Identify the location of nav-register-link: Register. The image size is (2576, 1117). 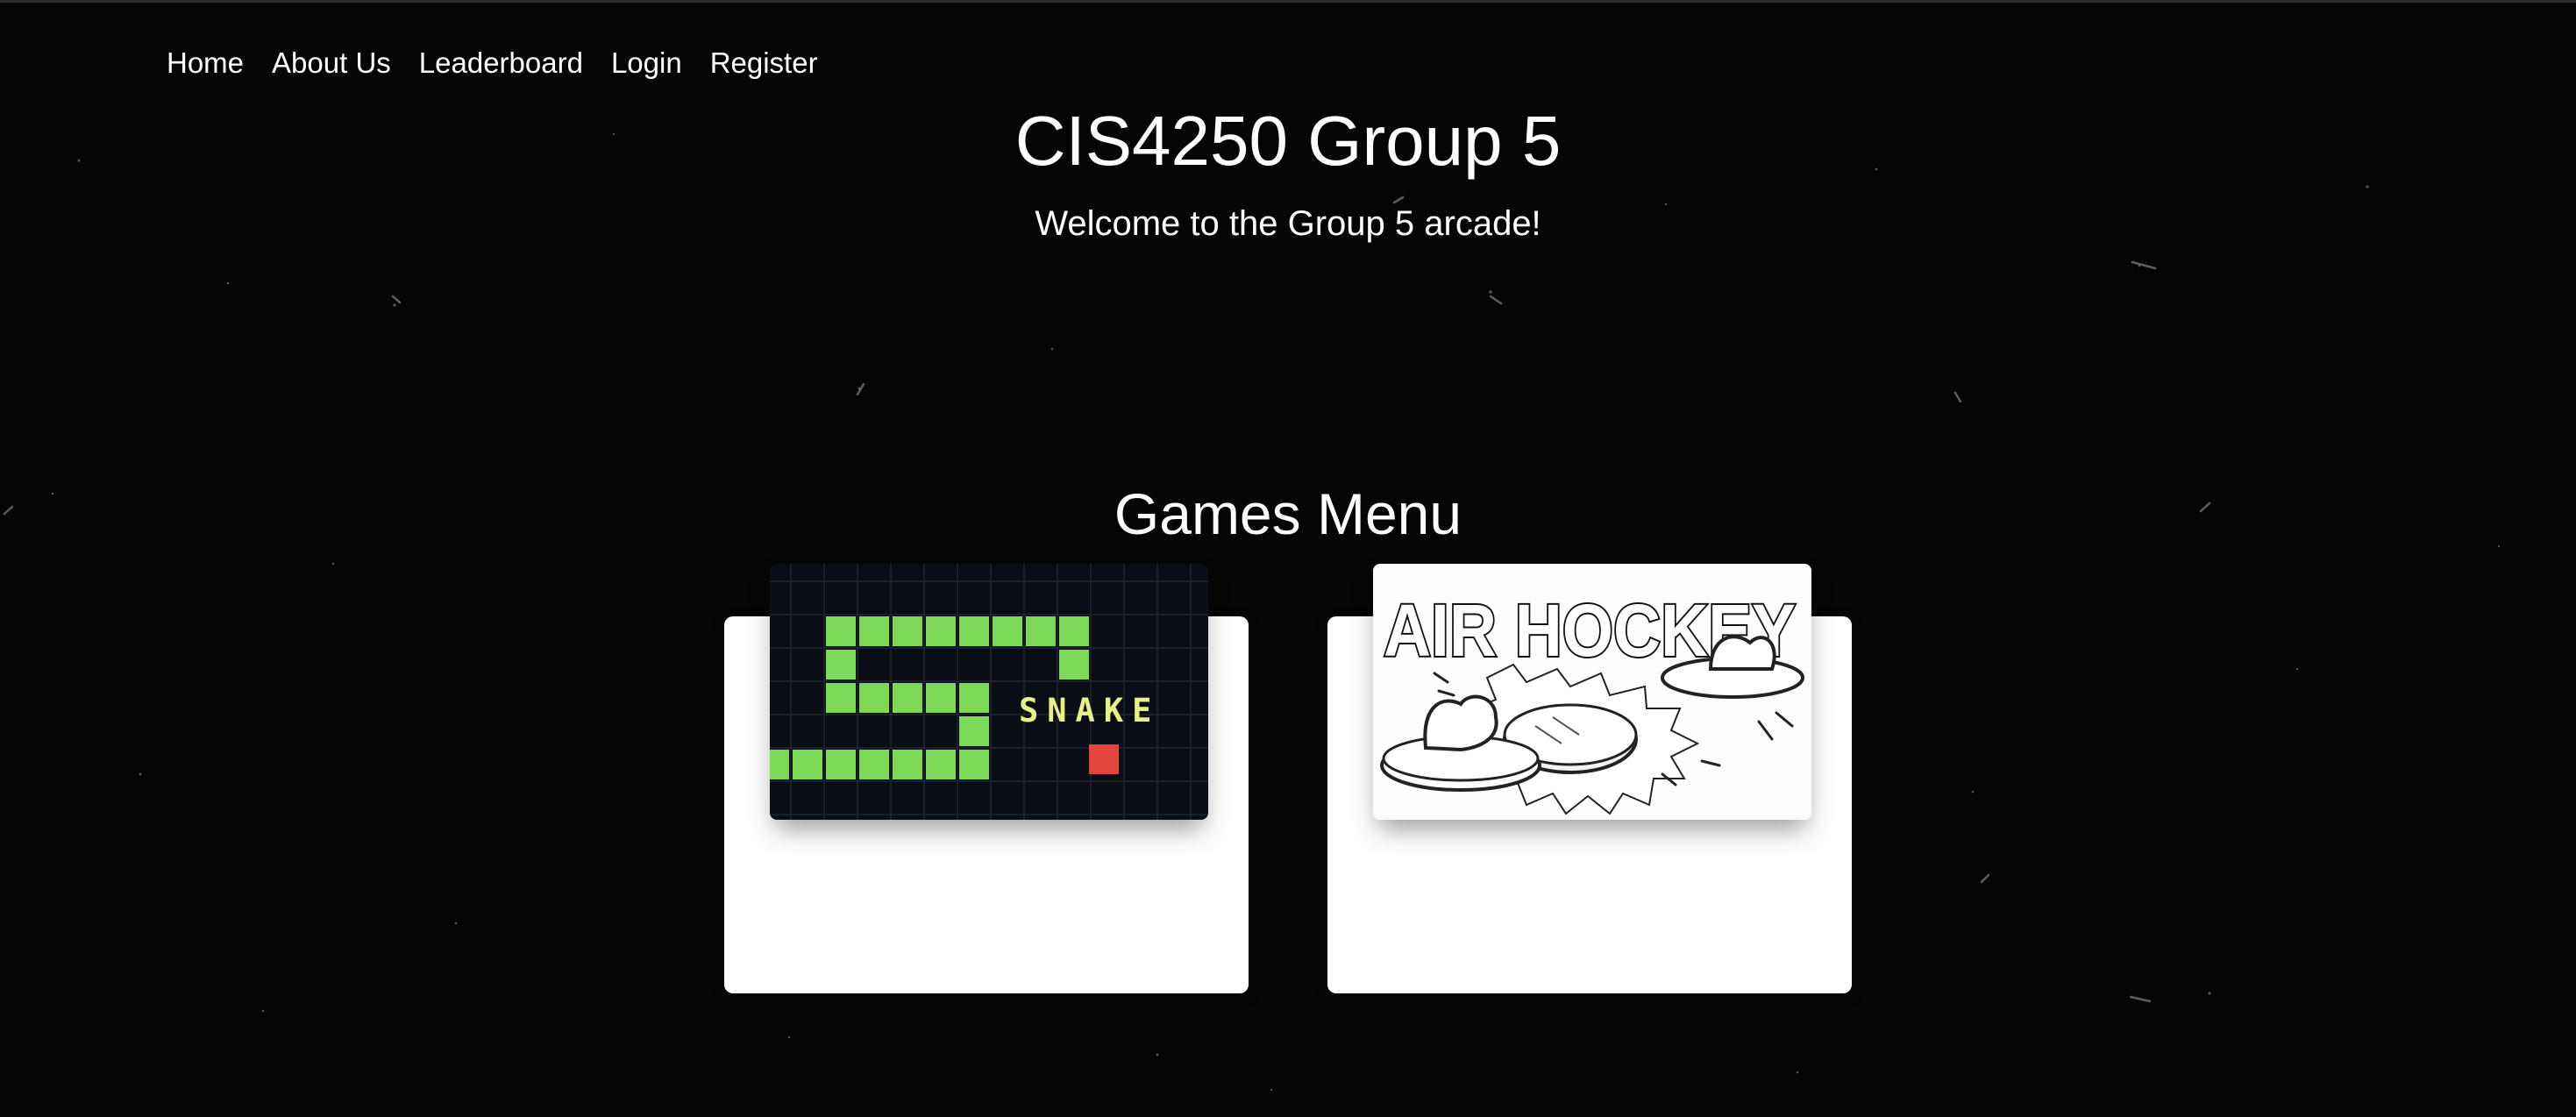
(764, 63).